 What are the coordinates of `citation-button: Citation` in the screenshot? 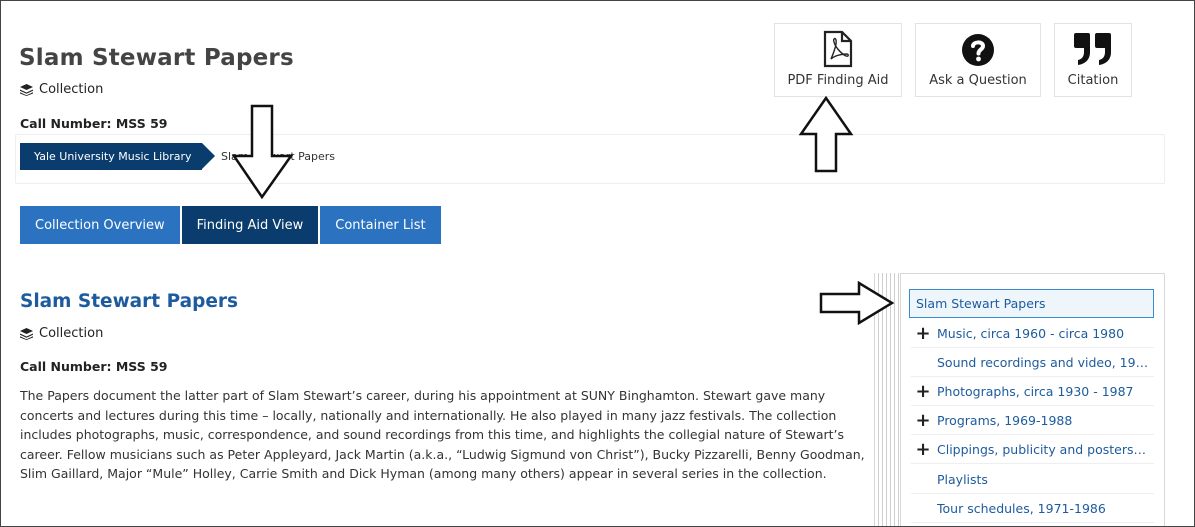 It's located at (1093, 60).